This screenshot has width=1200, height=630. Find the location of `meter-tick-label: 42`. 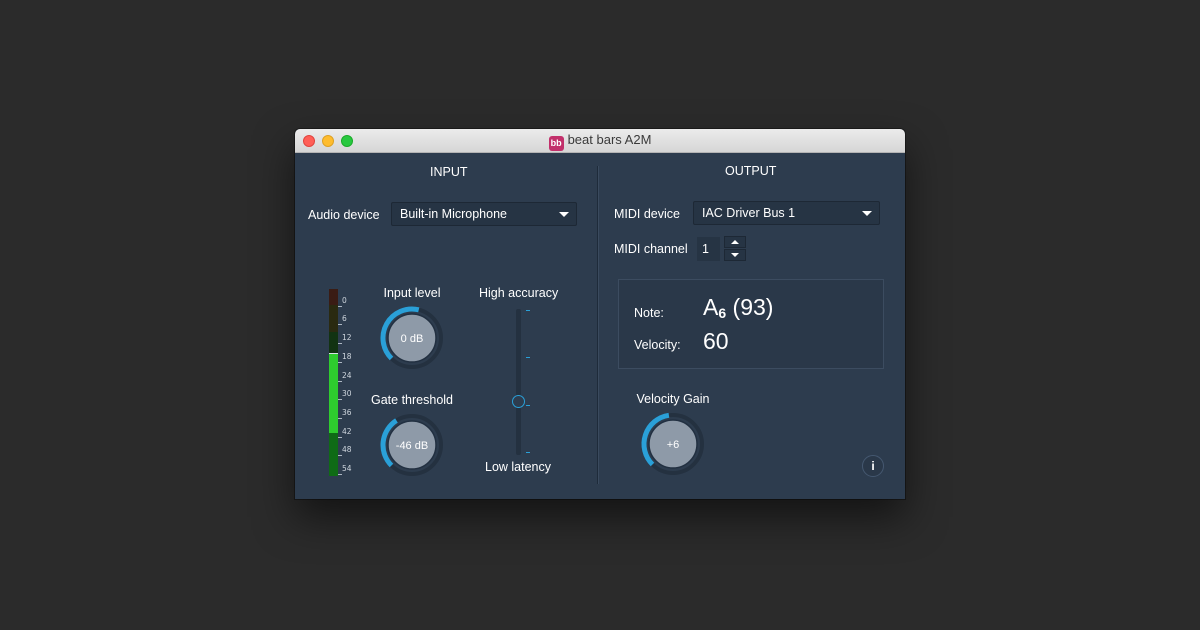

meter-tick-label: 42 is located at coordinates (347, 431).